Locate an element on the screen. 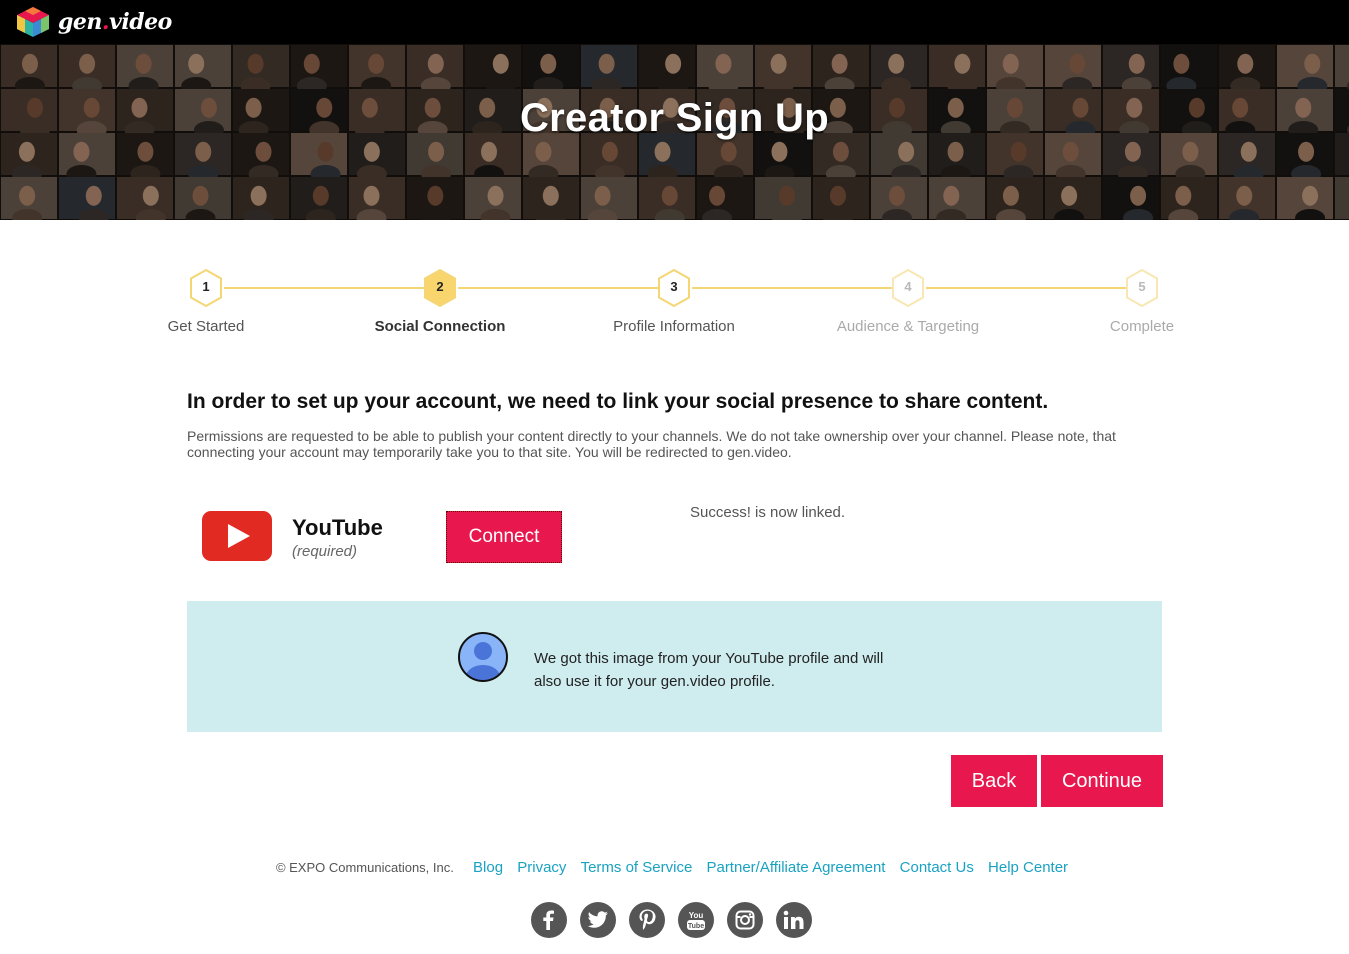  back-button: Back is located at coordinates (994, 781).